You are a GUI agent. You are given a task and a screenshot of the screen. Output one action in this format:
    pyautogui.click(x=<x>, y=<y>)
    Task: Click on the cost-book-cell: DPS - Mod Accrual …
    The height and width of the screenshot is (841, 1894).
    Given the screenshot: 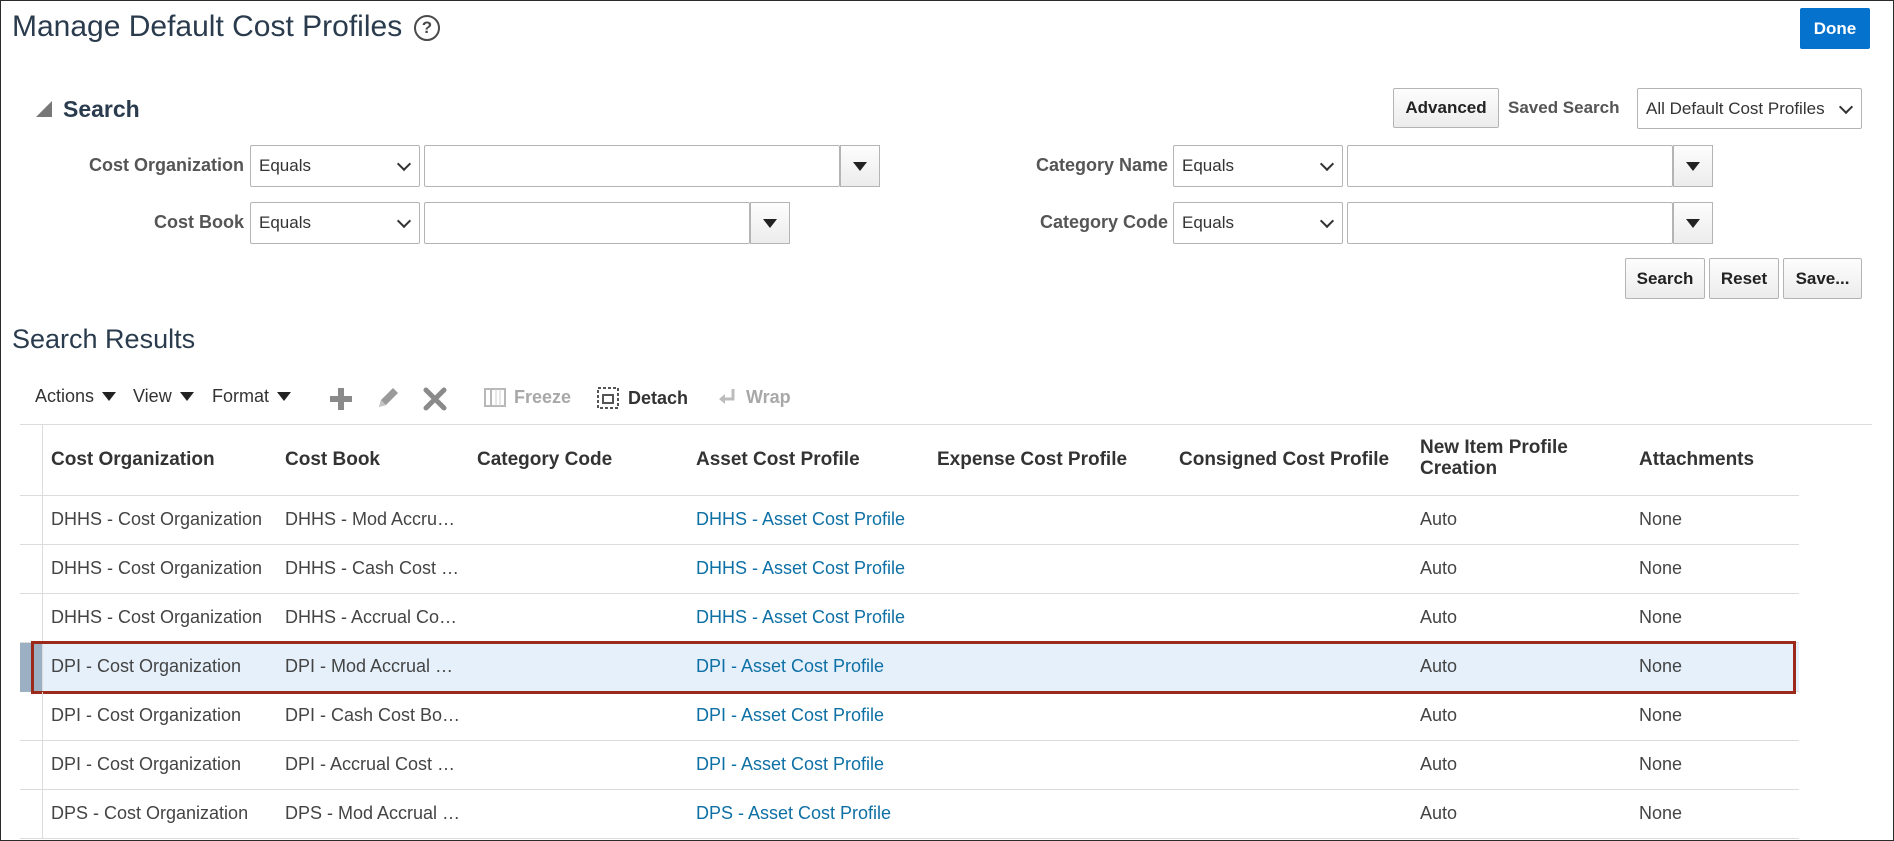 What is the action you would take?
    pyautogui.click(x=373, y=813)
    